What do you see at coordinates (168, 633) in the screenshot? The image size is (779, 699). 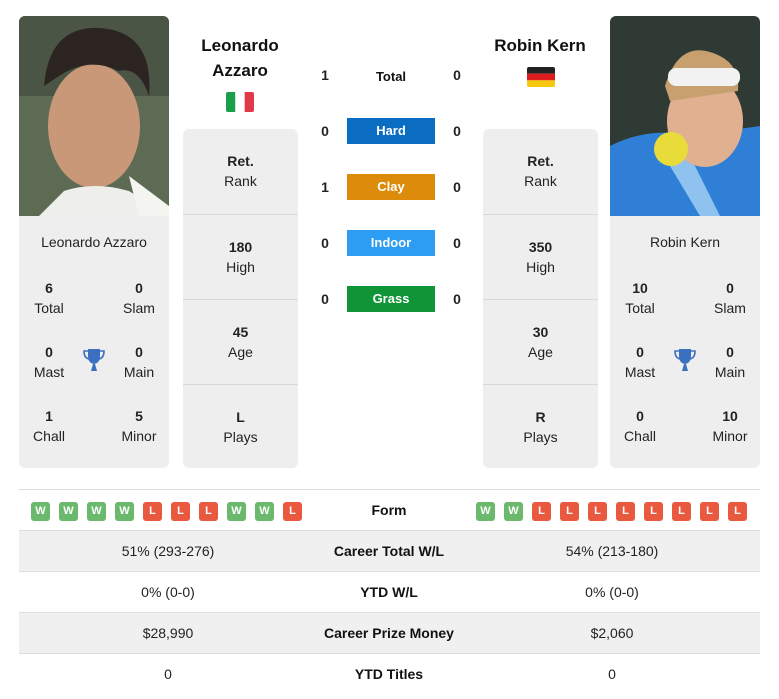 I see `player1-value: $28,990` at bounding box center [168, 633].